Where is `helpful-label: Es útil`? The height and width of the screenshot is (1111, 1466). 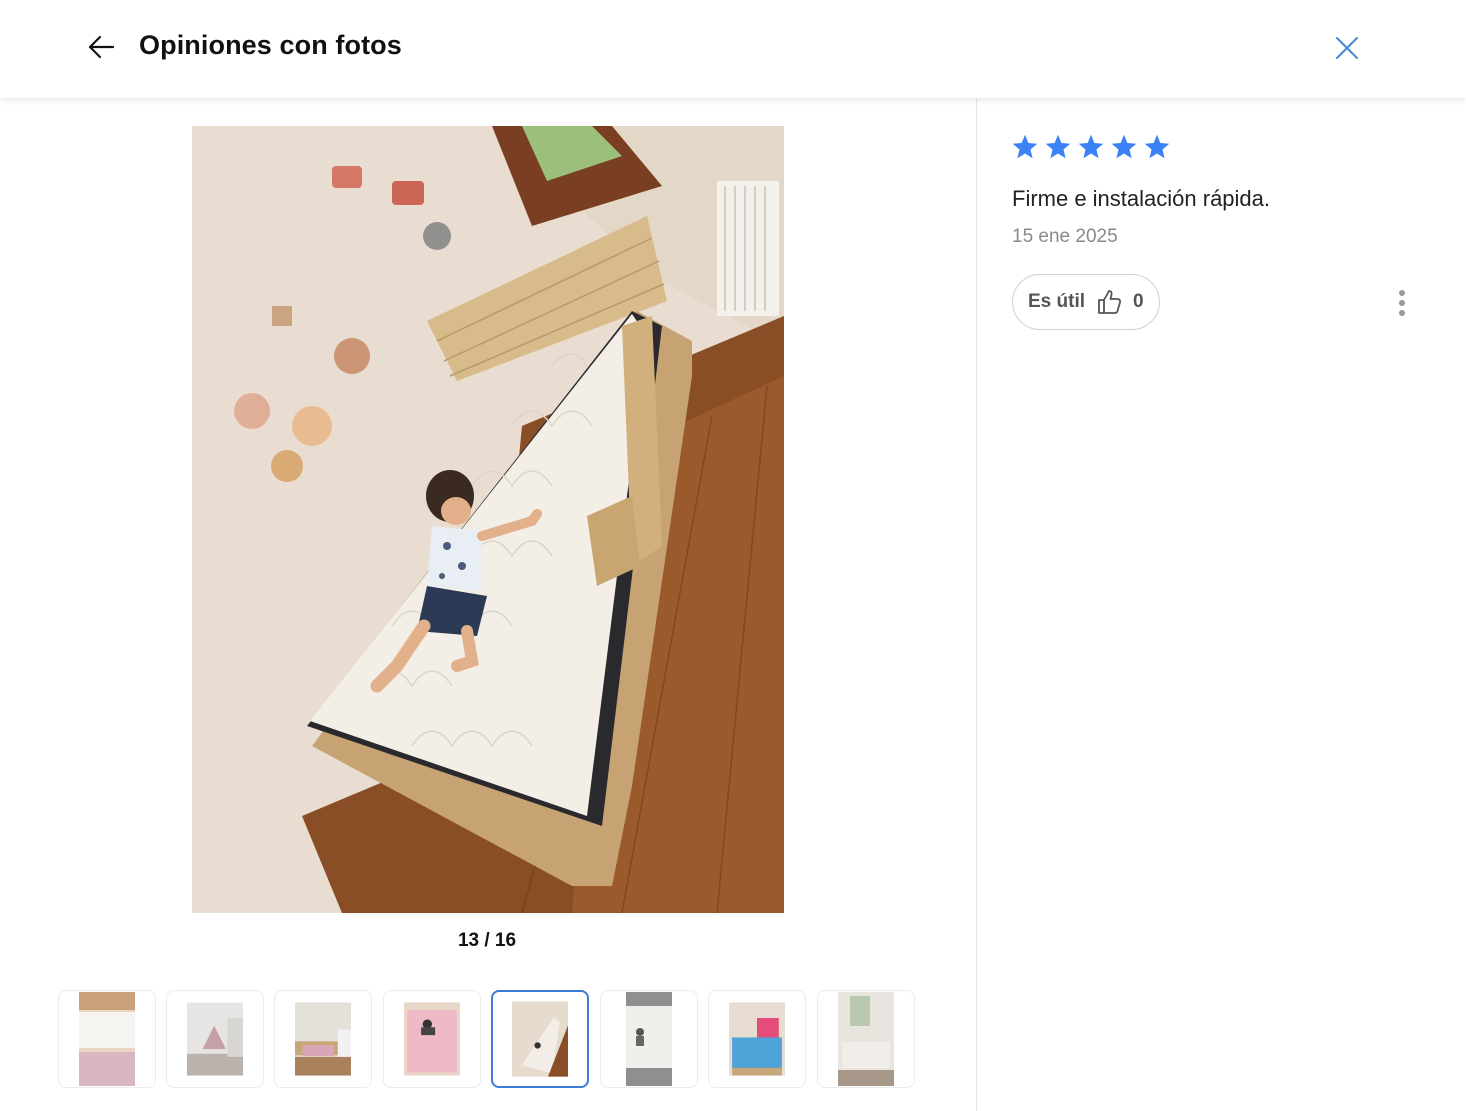
helpful-label: Es útil is located at coordinates (1057, 301).